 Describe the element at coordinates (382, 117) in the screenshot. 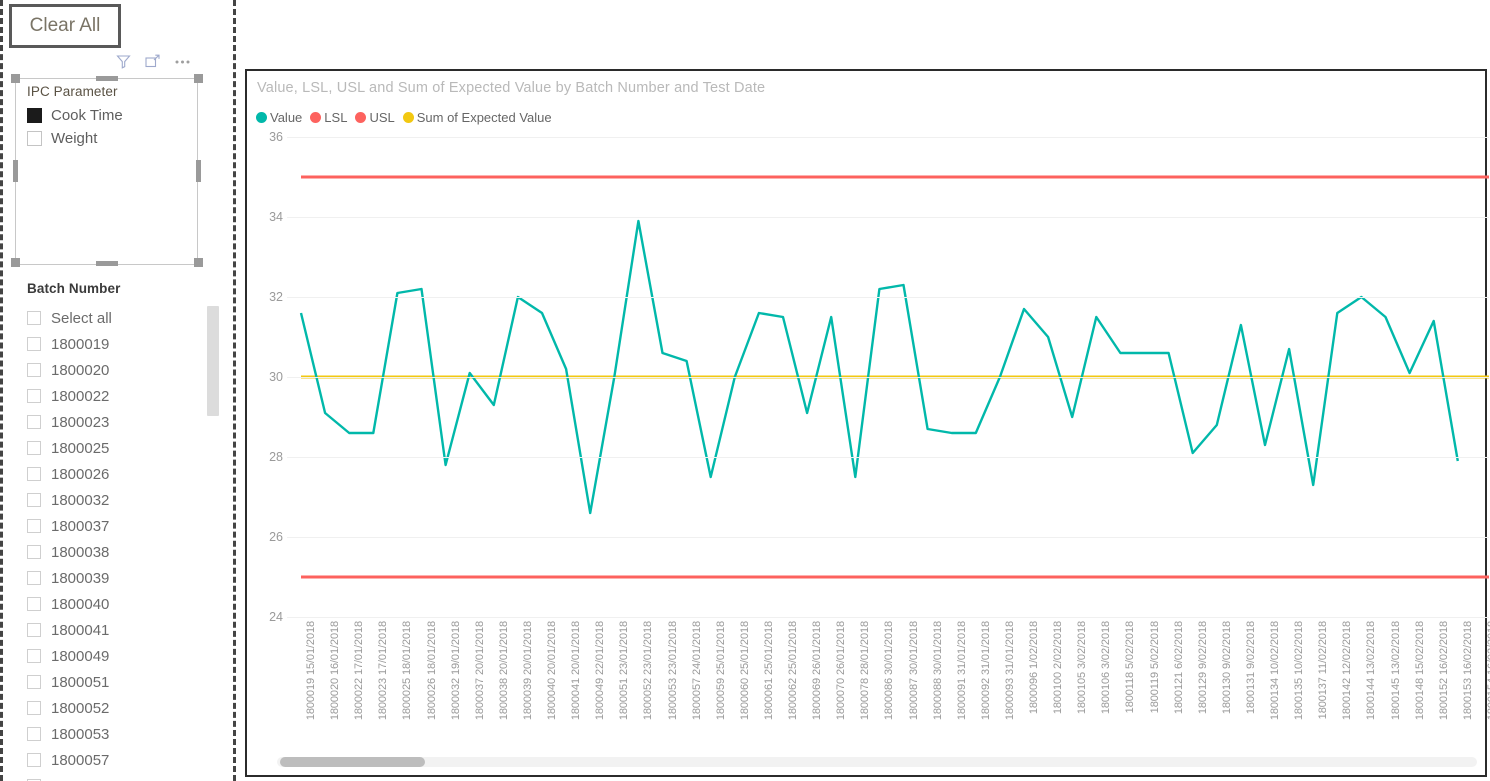

I see `legend-label: USL` at that location.